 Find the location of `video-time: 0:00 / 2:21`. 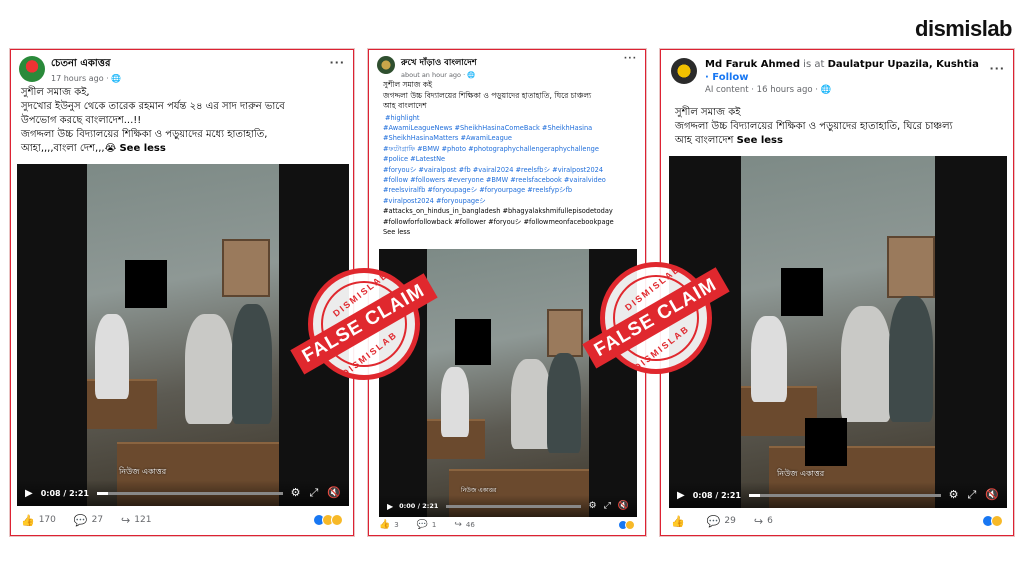

video-time: 0:00 / 2:21 is located at coordinates (419, 506).